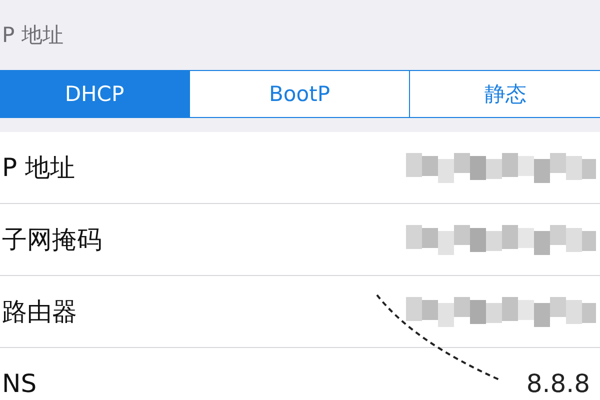 The image size is (600, 400). I want to click on segment-tab: DHCP, so click(95, 94).